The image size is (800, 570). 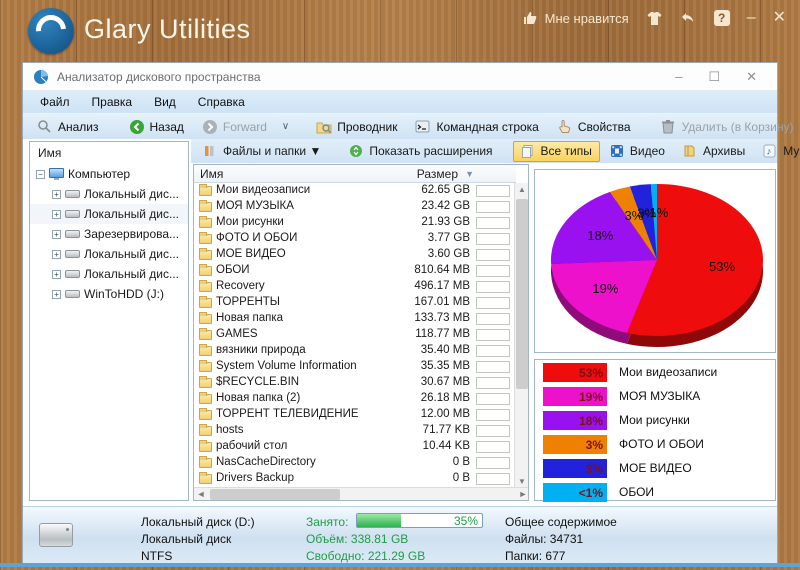 What do you see at coordinates (275, 494) in the screenshot?
I see `horizontal-scroll-thumb` at bounding box center [275, 494].